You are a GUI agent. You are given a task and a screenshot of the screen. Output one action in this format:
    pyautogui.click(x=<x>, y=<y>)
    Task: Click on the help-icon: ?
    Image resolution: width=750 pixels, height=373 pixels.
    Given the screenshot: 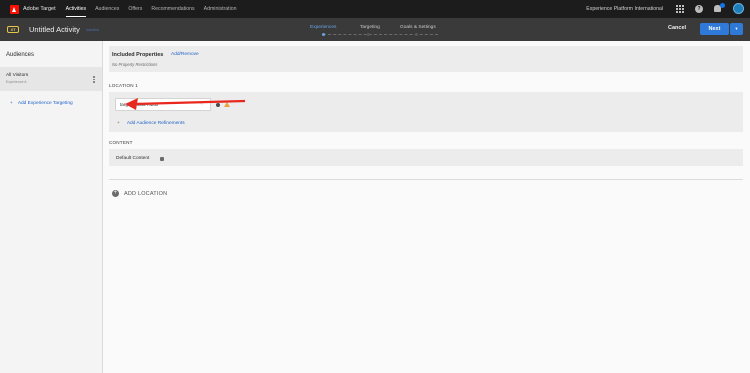 What is the action you would take?
    pyautogui.click(x=699, y=8)
    